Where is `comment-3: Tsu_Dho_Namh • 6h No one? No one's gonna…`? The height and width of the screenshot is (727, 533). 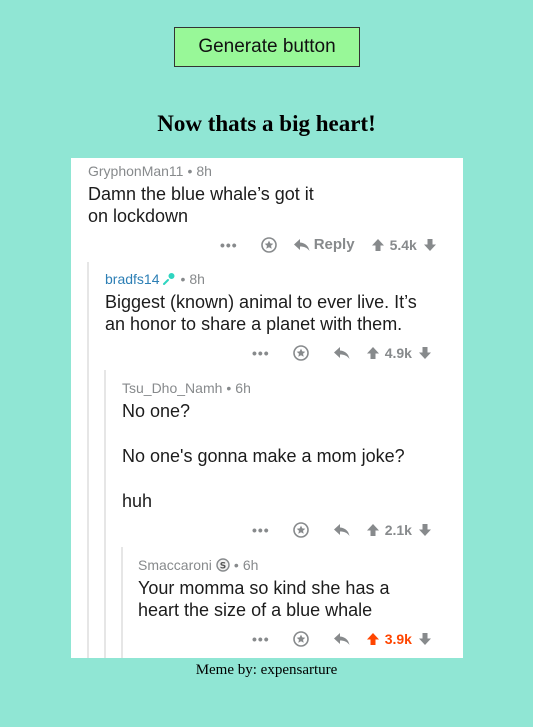
comment-3: Tsu_Dho_Namh • 6h No one? No one's gonna… is located at coordinates (263, 446).